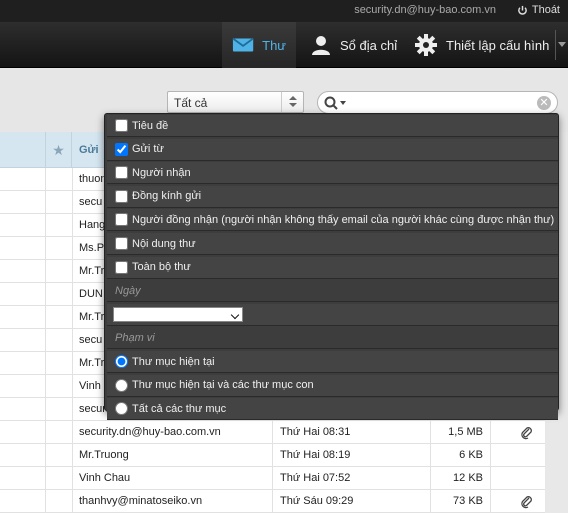 This screenshot has height=513, width=568. What do you see at coordinates (167, 196) in the screenshot?
I see `search-option-label: Đồng kính gửi` at bounding box center [167, 196].